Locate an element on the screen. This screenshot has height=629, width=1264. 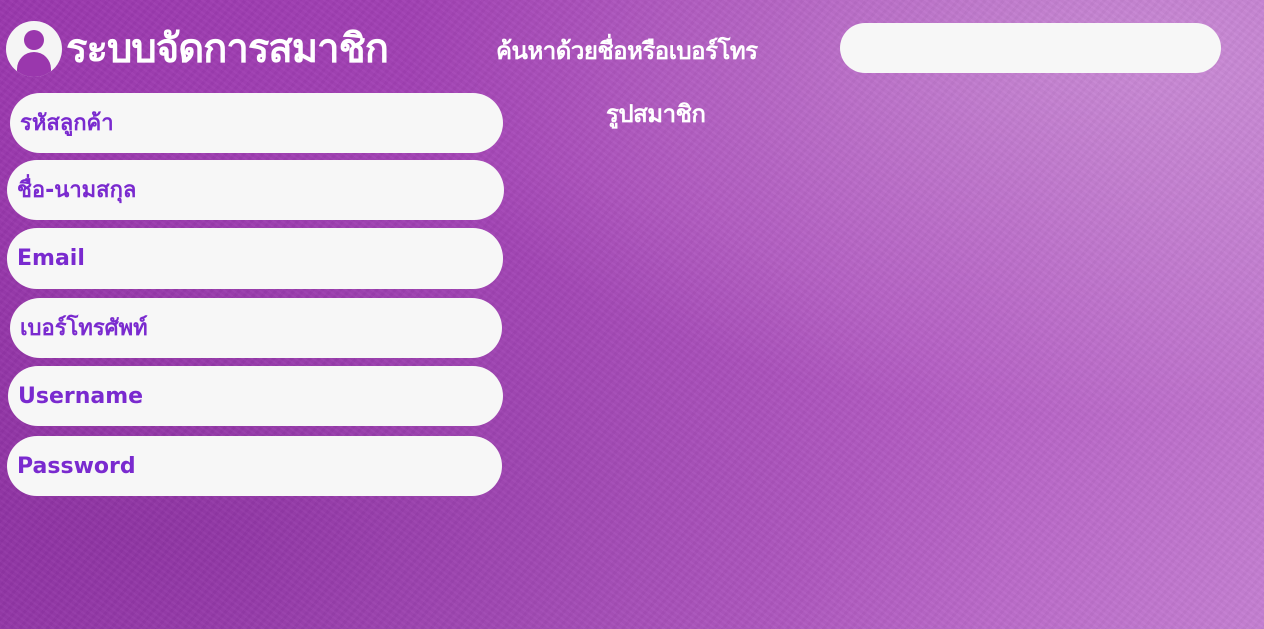
password-field is located at coordinates (254, 466).